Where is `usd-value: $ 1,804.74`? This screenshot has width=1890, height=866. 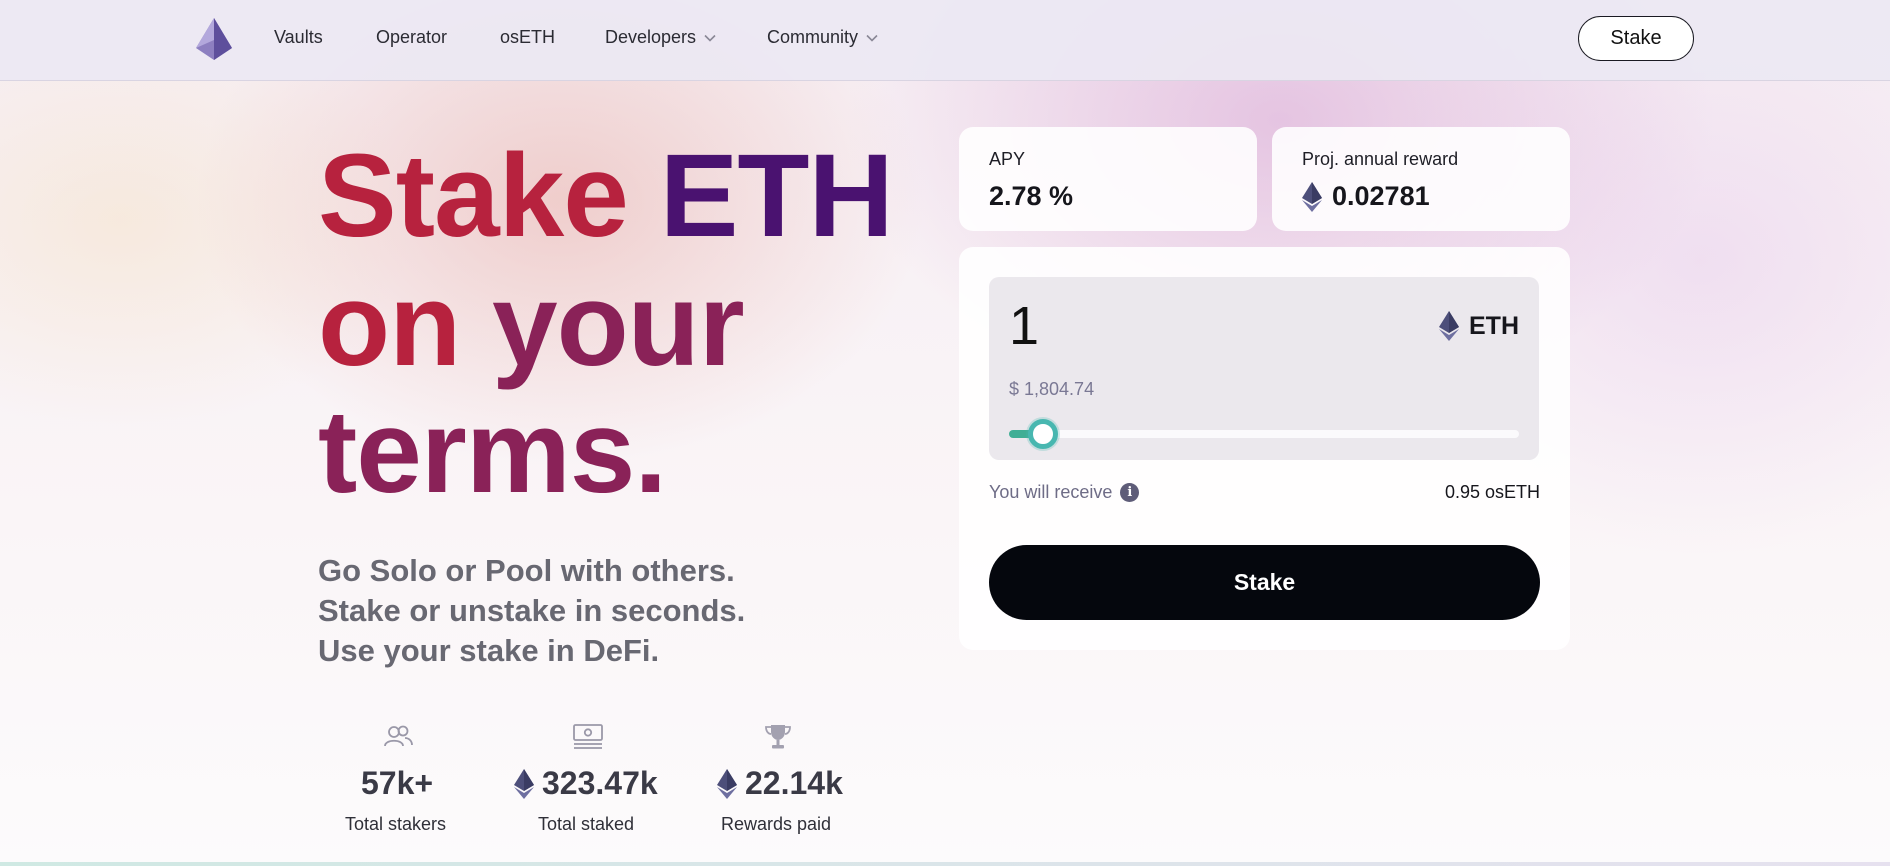 usd-value: $ 1,804.74 is located at coordinates (1052, 389).